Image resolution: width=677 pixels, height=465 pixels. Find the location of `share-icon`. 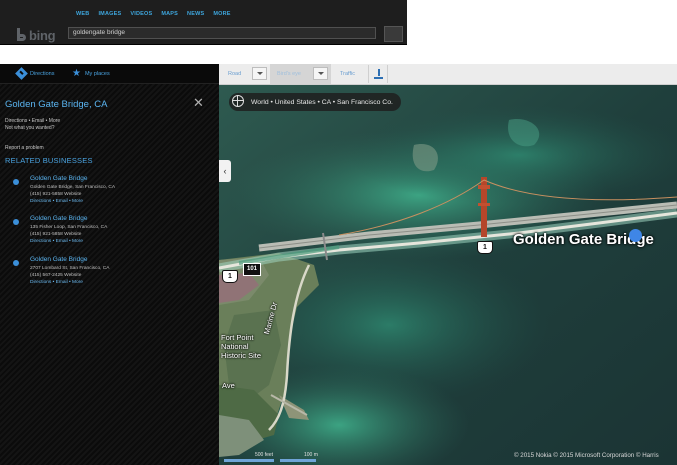

share-icon is located at coordinates (378, 74).